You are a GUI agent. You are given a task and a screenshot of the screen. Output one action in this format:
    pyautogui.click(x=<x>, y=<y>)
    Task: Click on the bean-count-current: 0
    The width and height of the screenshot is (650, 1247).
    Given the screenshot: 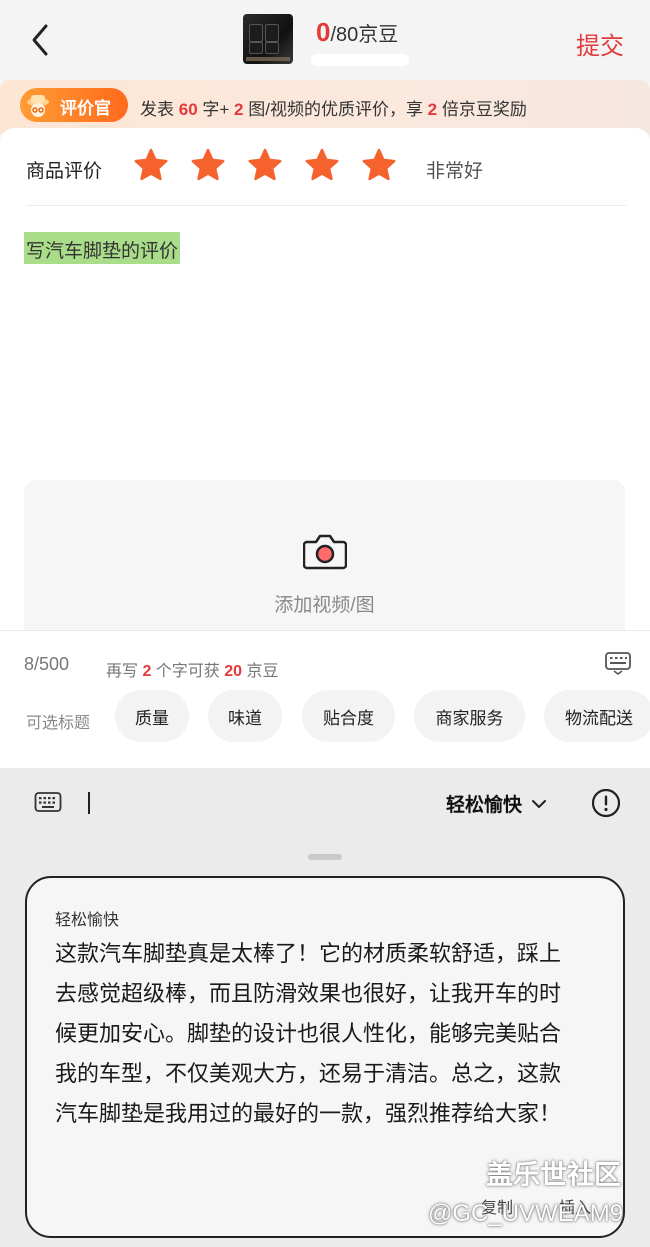 What is the action you would take?
    pyautogui.click(x=323, y=32)
    